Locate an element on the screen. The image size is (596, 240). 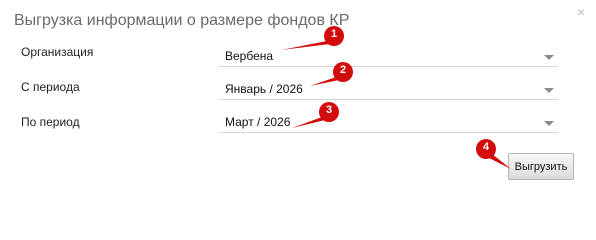
annotation-number: 2 is located at coordinates (343, 70).